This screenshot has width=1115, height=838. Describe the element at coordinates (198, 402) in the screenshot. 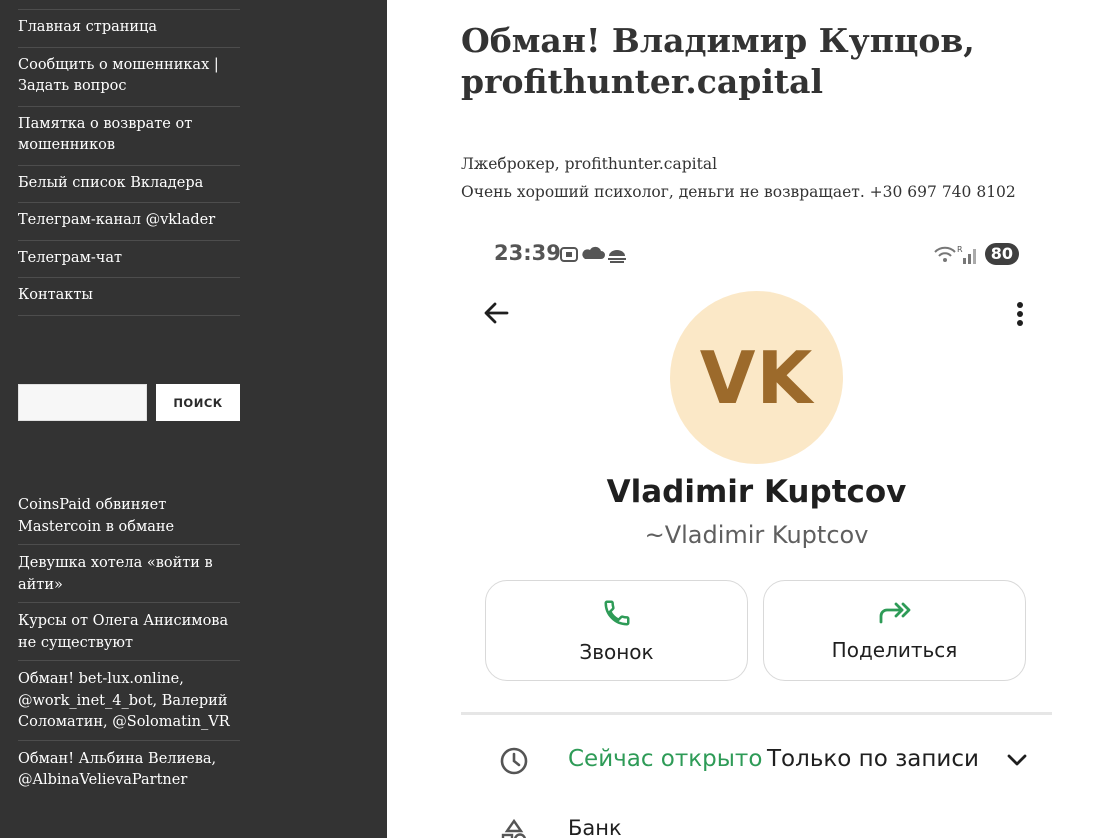

I see `search-button: ПОИСК` at that location.